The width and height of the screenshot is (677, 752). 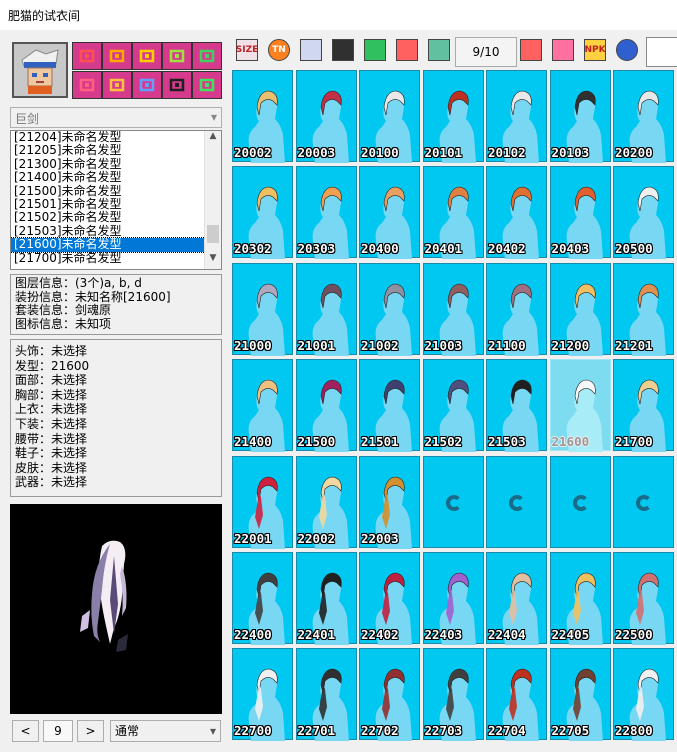 I want to click on category-button-face, so click(x=147, y=56).